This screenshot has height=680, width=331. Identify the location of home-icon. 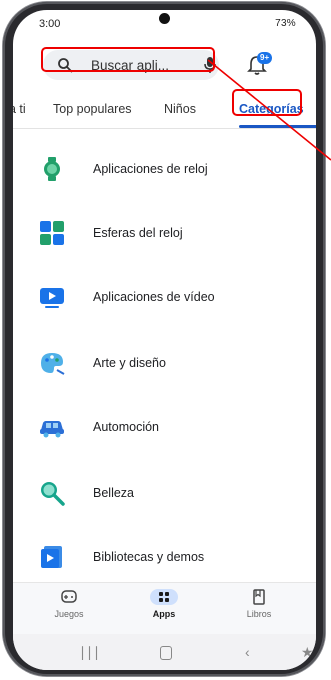
(166, 653).